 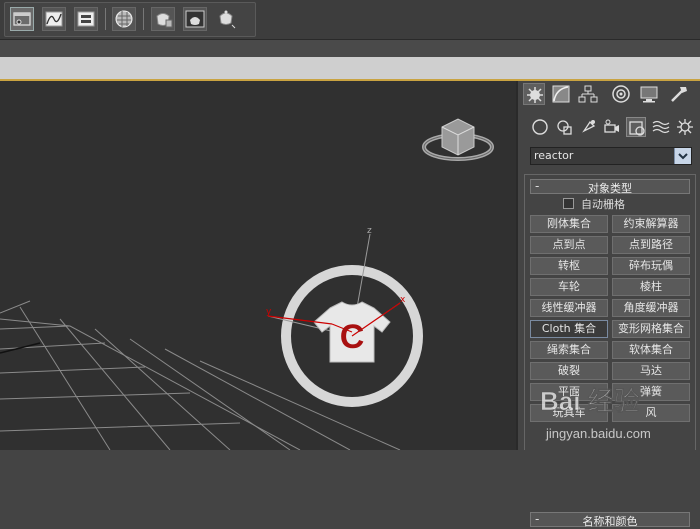 I want to click on name-color-title: 名称和颜色, so click(x=610, y=521).